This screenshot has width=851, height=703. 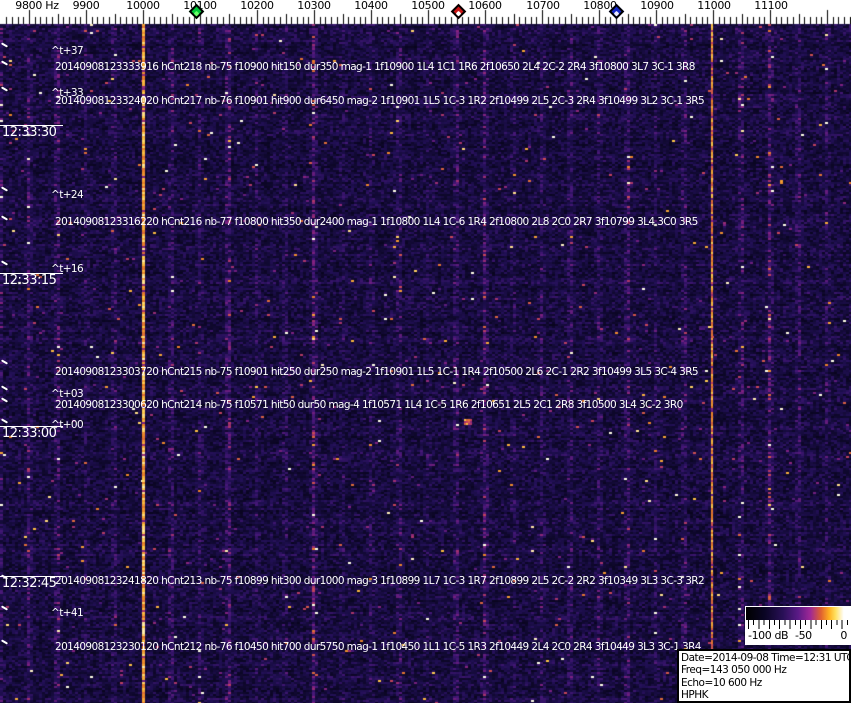 I want to click on db-scale-legend: -100 dB -50 0, so click(x=798, y=625).